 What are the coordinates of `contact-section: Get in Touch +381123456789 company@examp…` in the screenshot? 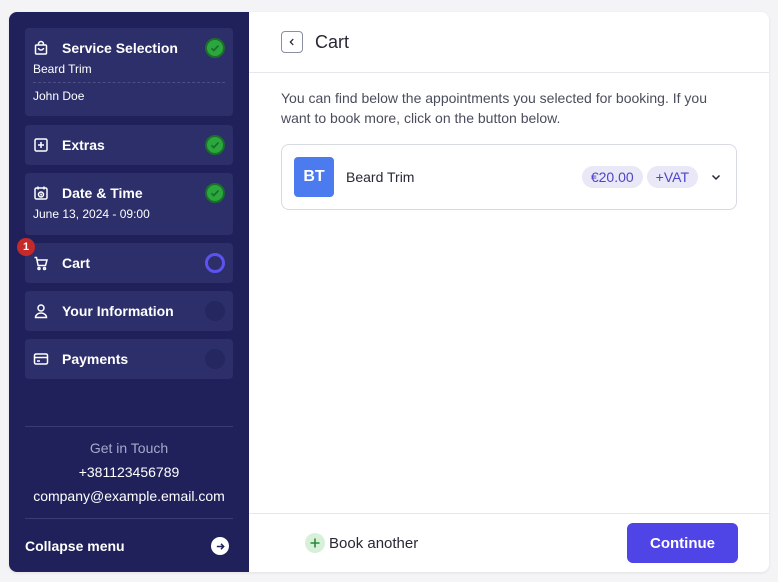 It's located at (129, 465).